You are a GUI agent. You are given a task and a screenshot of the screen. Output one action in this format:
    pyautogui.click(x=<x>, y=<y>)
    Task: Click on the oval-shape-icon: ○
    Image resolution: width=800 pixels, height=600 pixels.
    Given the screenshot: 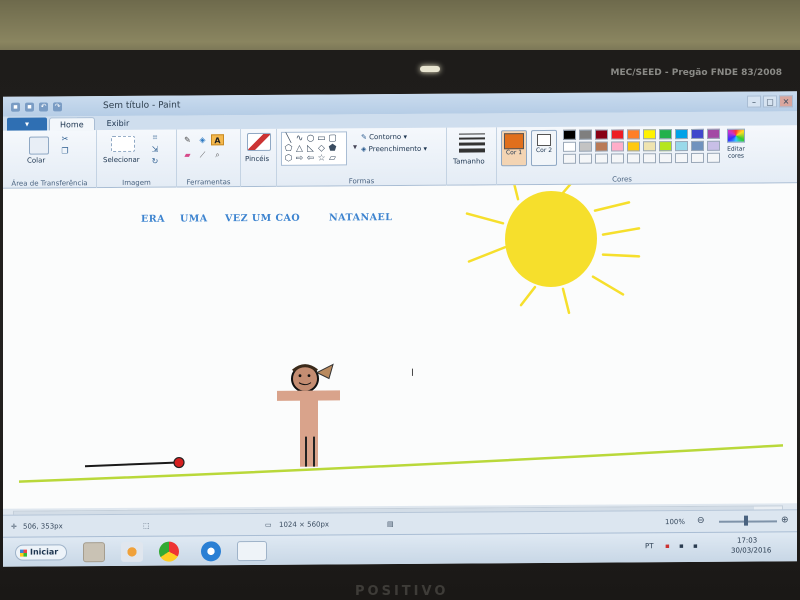 What is the action you would take?
    pyautogui.click(x=310, y=139)
    